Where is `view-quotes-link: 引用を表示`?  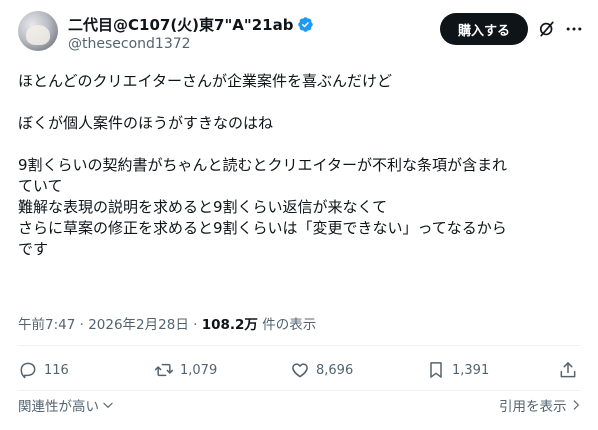
view-quotes-link: 引用を表示 is located at coordinates (541, 405).